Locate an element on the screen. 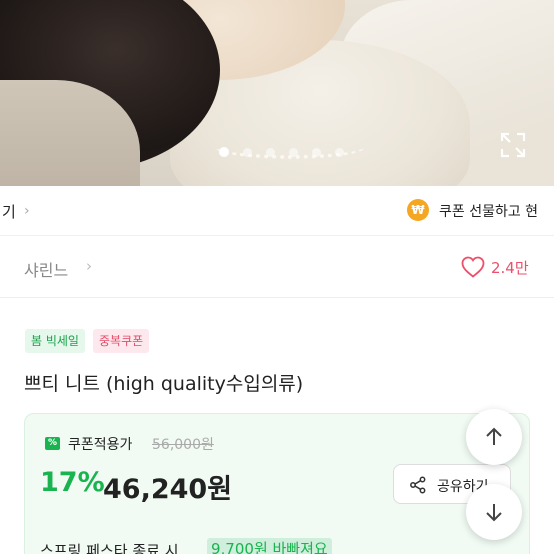  like-count: 2.4만 is located at coordinates (510, 268).